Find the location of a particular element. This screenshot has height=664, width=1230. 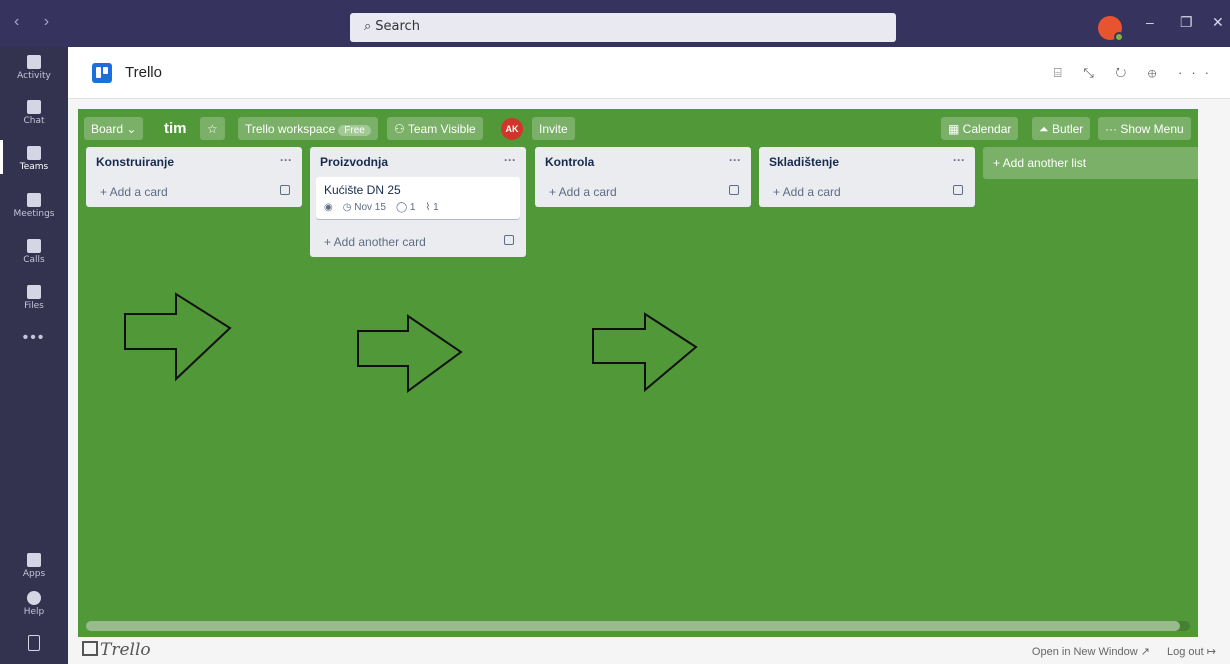

maximize-button: ❐ is located at coordinates (1186, 22).